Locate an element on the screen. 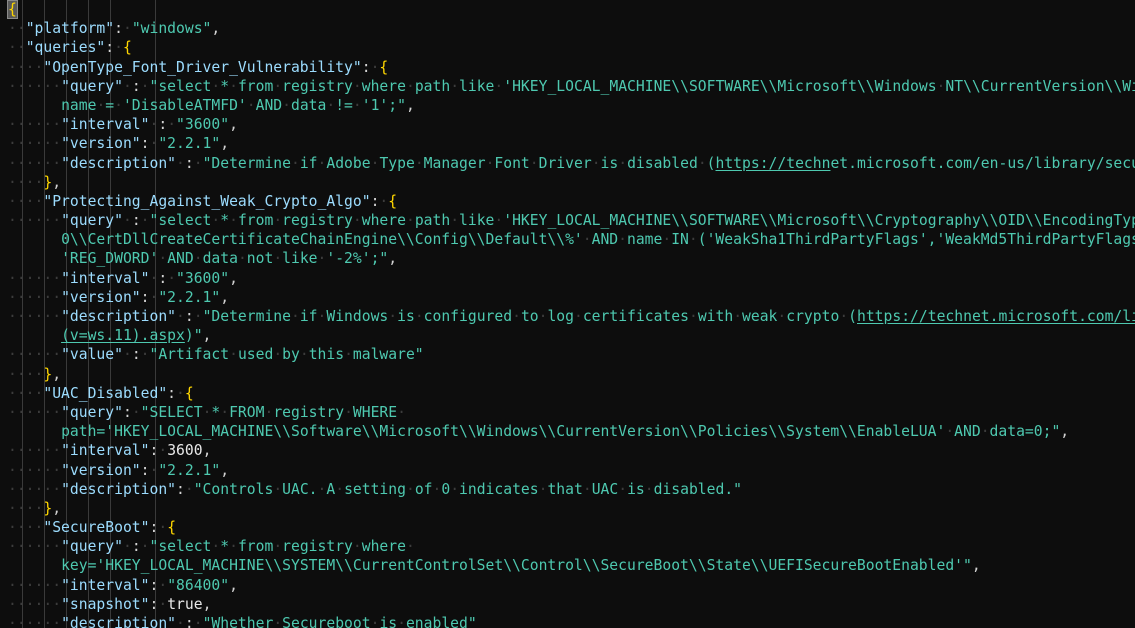 The width and height of the screenshot is (1135, 628). code-line: ····"SecureBoot":·{ is located at coordinates (567, 527).